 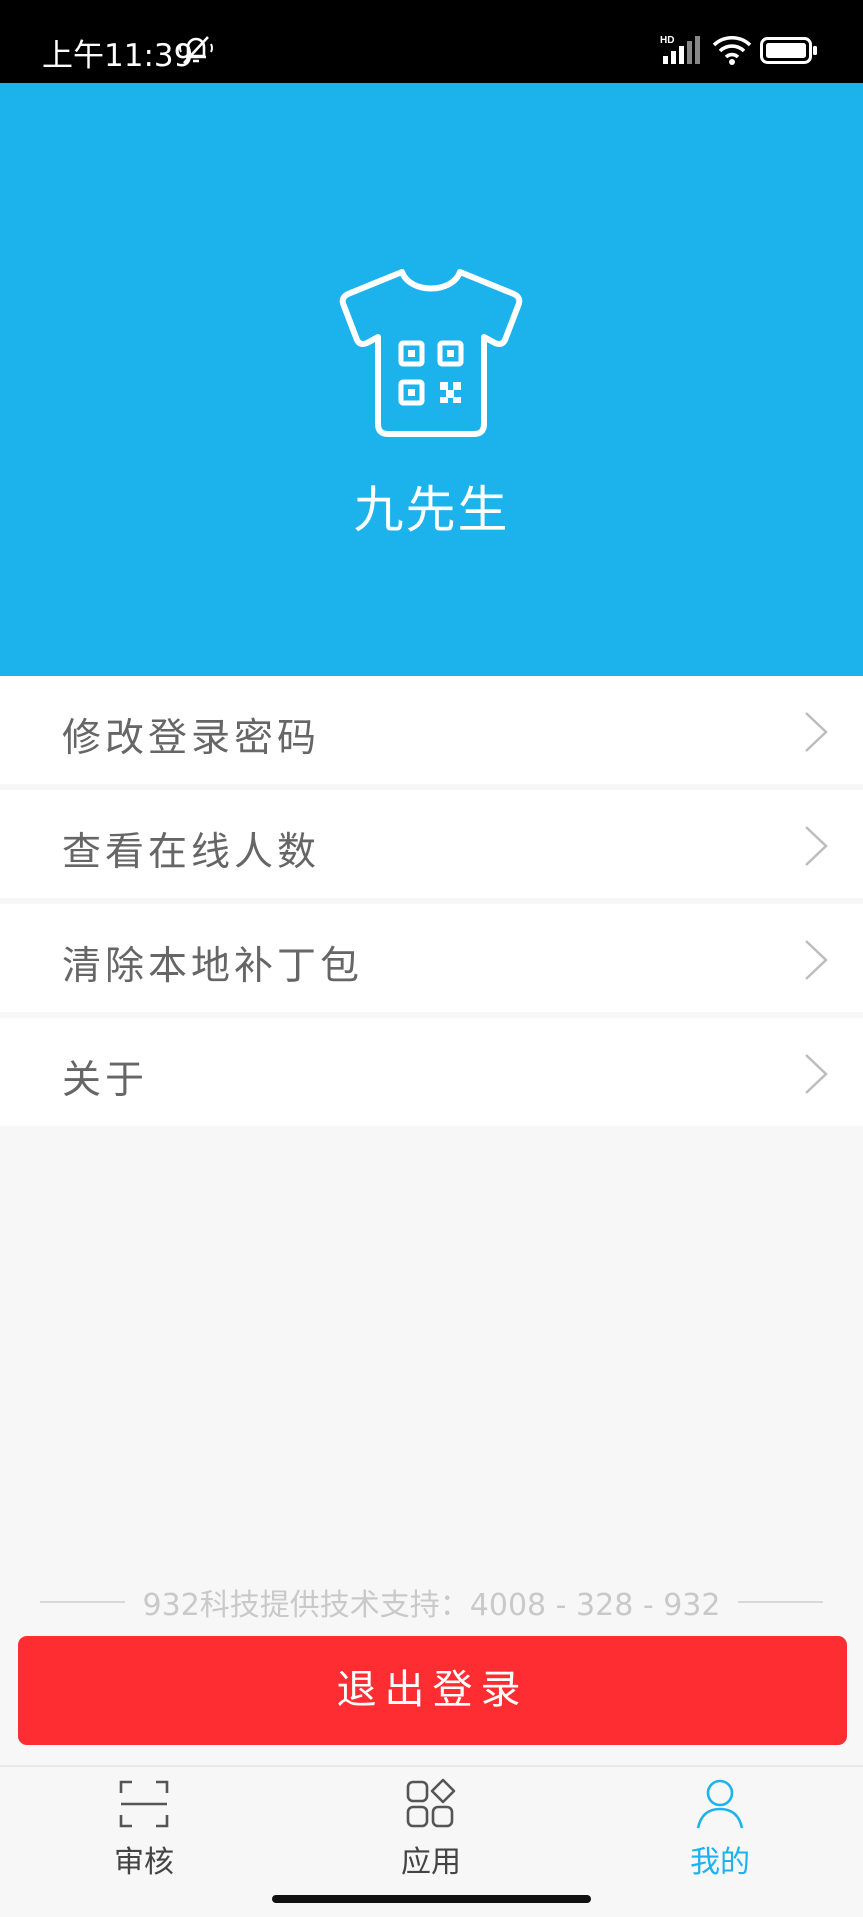 I want to click on menu-item-label: 查看在线人数, so click(x=191, y=852).